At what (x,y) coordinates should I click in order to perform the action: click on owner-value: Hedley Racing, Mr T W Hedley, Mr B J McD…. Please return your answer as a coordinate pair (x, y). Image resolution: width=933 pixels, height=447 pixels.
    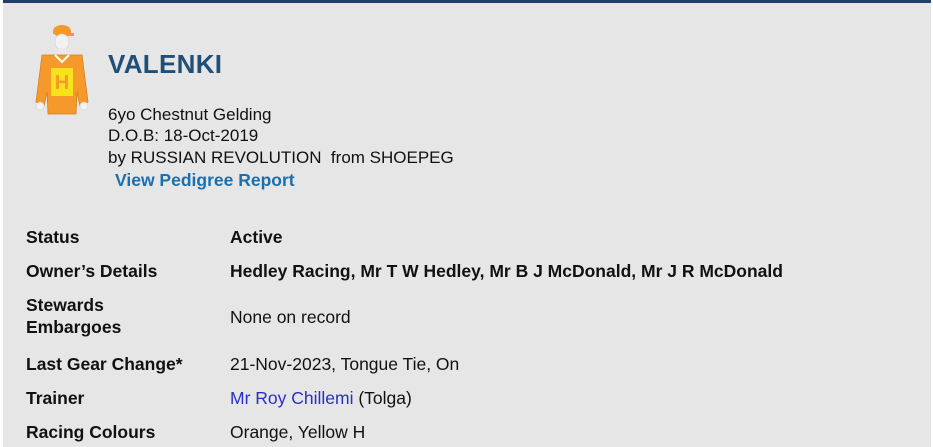
    Looking at the image, I should click on (506, 271).